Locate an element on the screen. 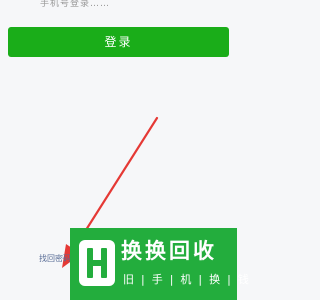 The width and height of the screenshot is (320, 300). retrieve-password-link: 找回密码 is located at coordinates (55, 258).